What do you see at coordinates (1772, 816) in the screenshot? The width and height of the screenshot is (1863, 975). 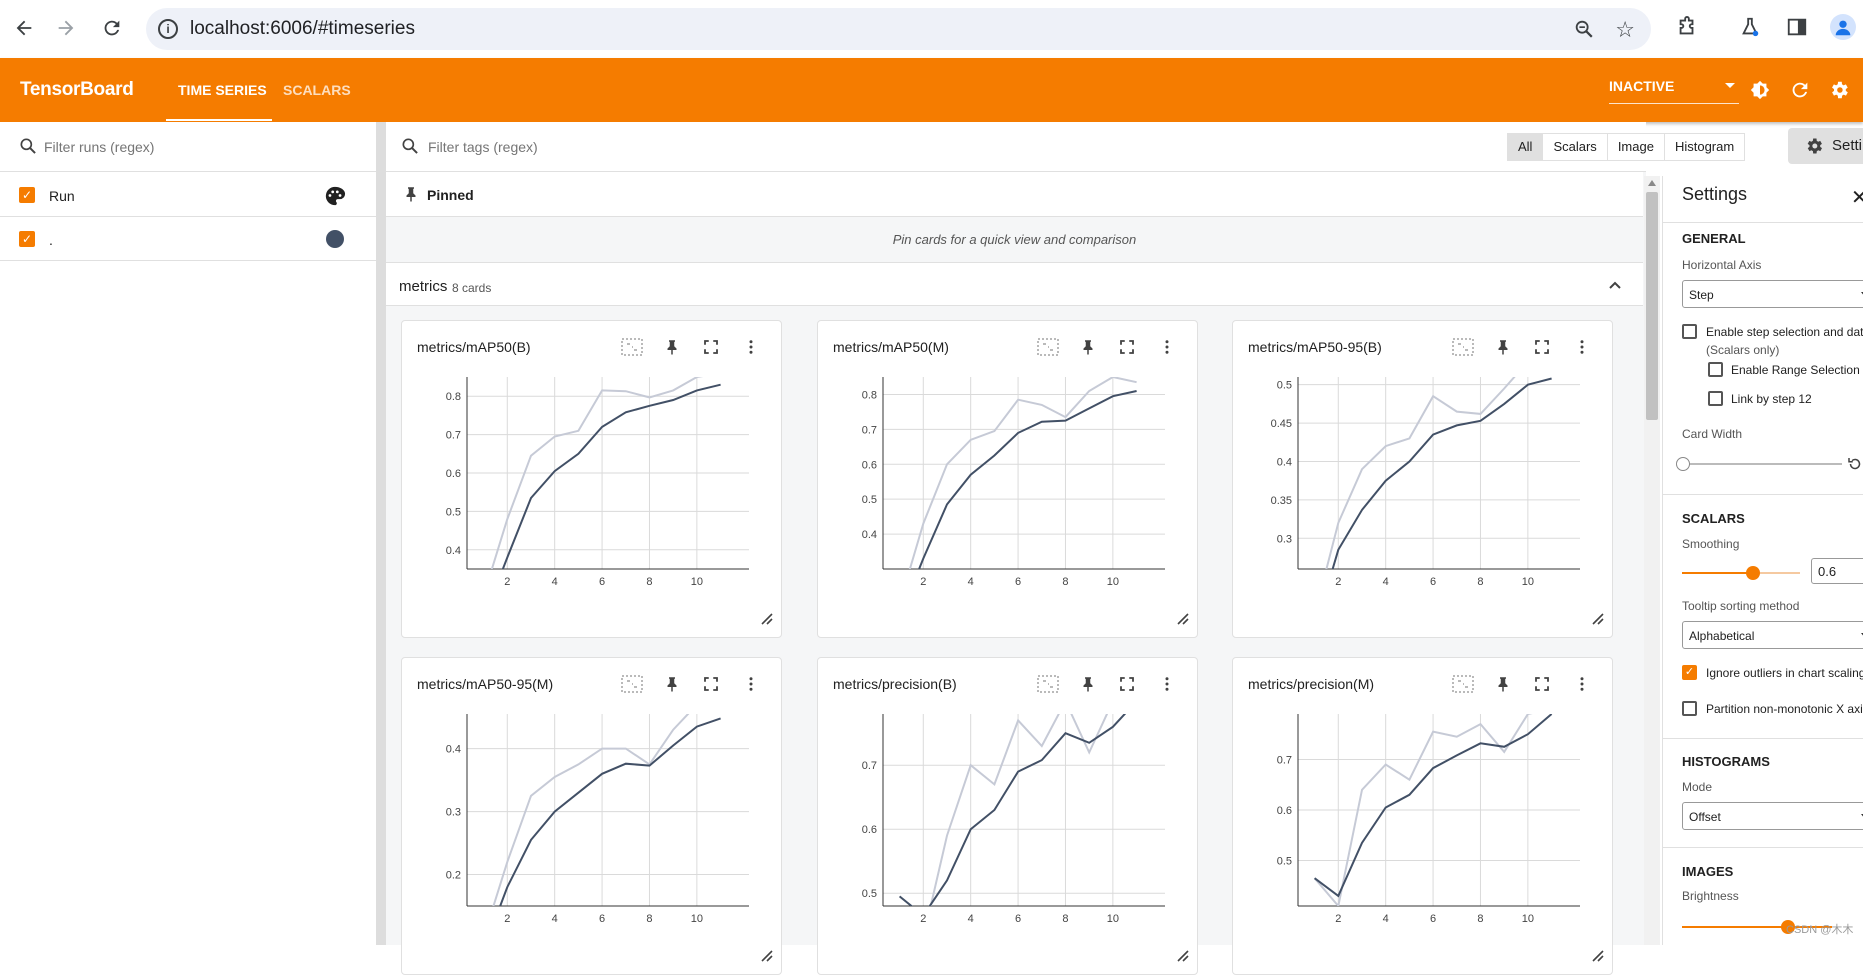 I see `histogram-mode-select: Offset` at bounding box center [1772, 816].